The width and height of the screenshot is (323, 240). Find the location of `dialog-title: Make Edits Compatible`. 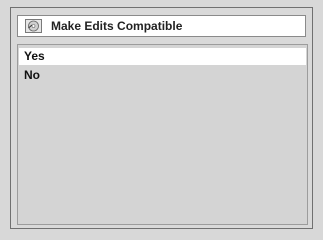

dialog-title: Make Edits Compatible is located at coordinates (117, 26).